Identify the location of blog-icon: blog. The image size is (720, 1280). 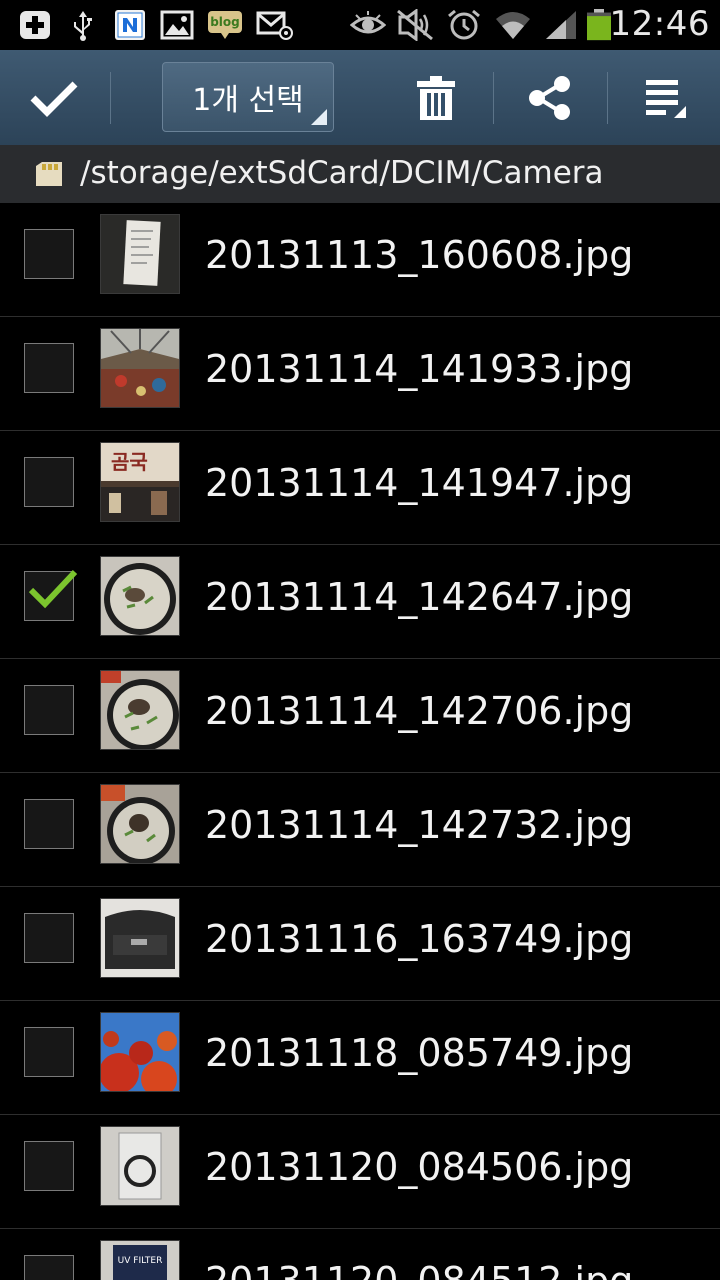
(225, 25).